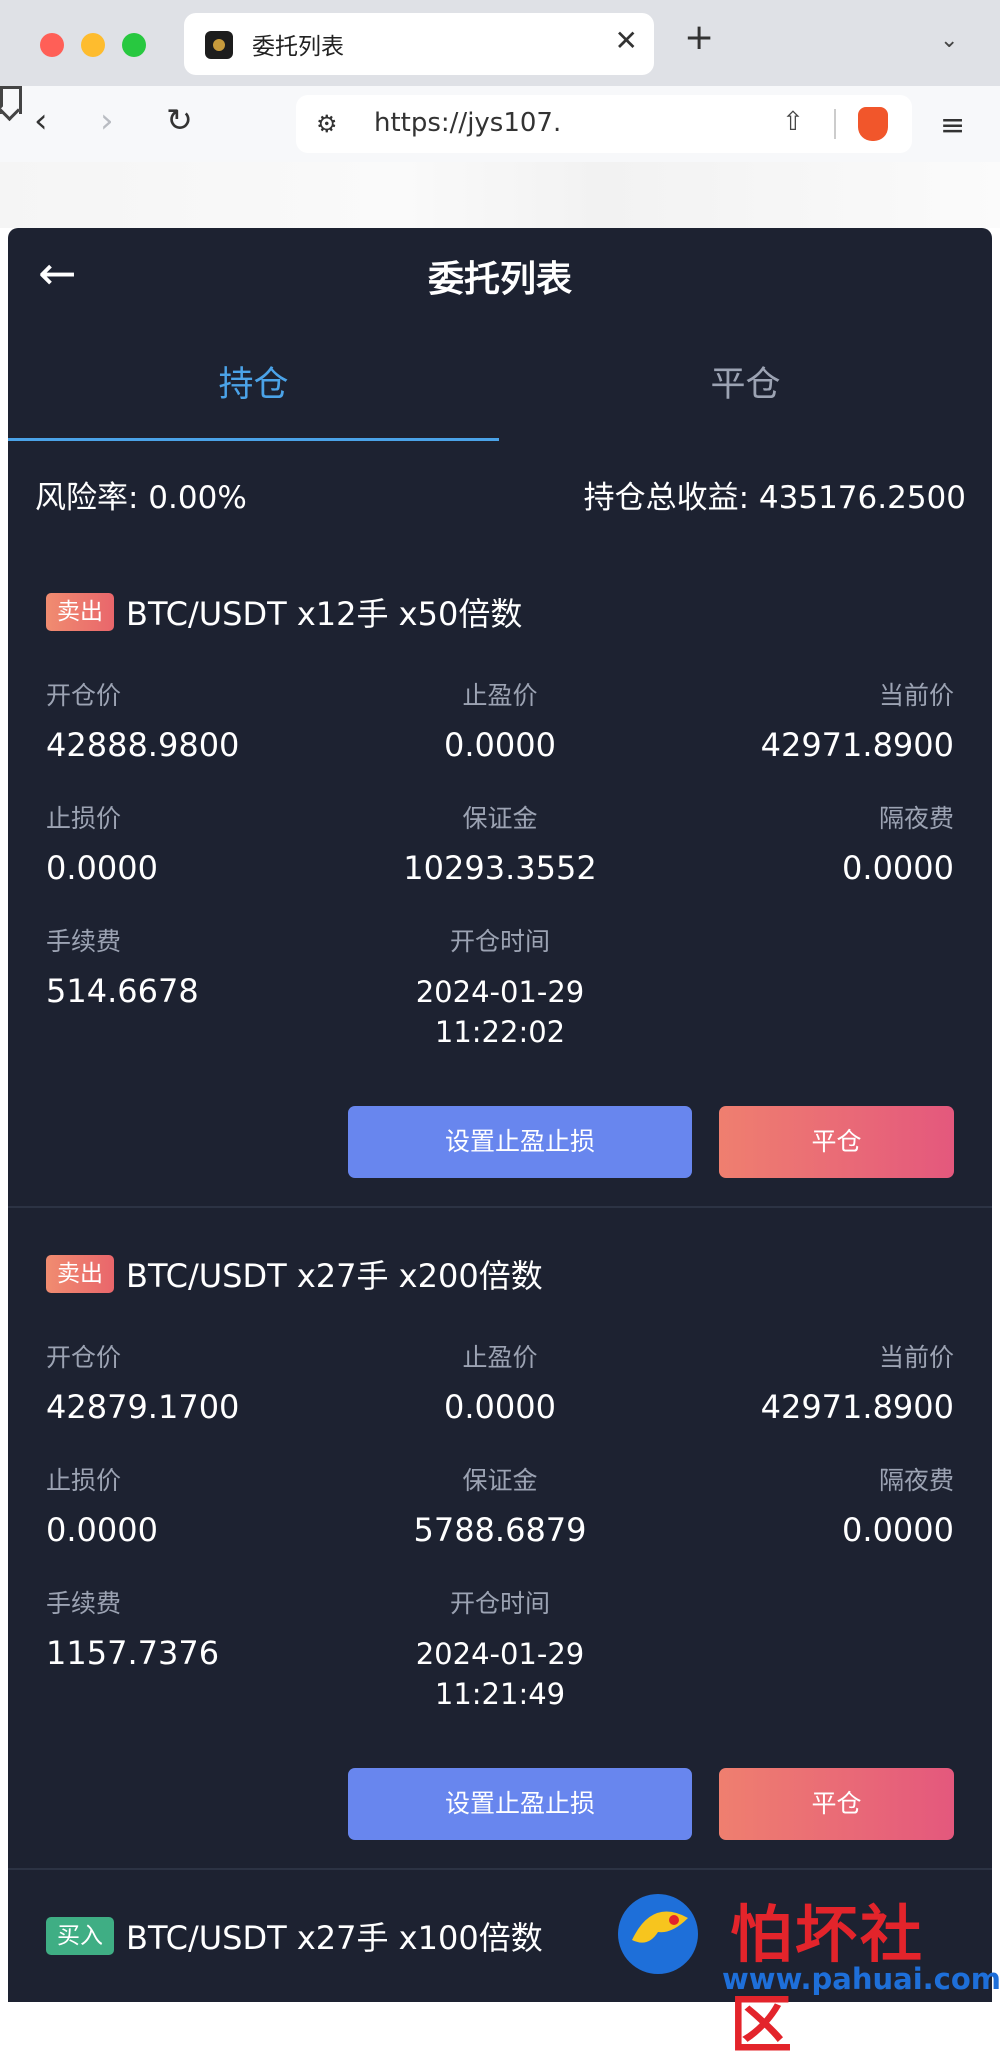 The image size is (1000, 2064). What do you see at coordinates (604, 124) in the screenshot?
I see `address-bar: ⚙ https://jys107. ⇧` at bounding box center [604, 124].